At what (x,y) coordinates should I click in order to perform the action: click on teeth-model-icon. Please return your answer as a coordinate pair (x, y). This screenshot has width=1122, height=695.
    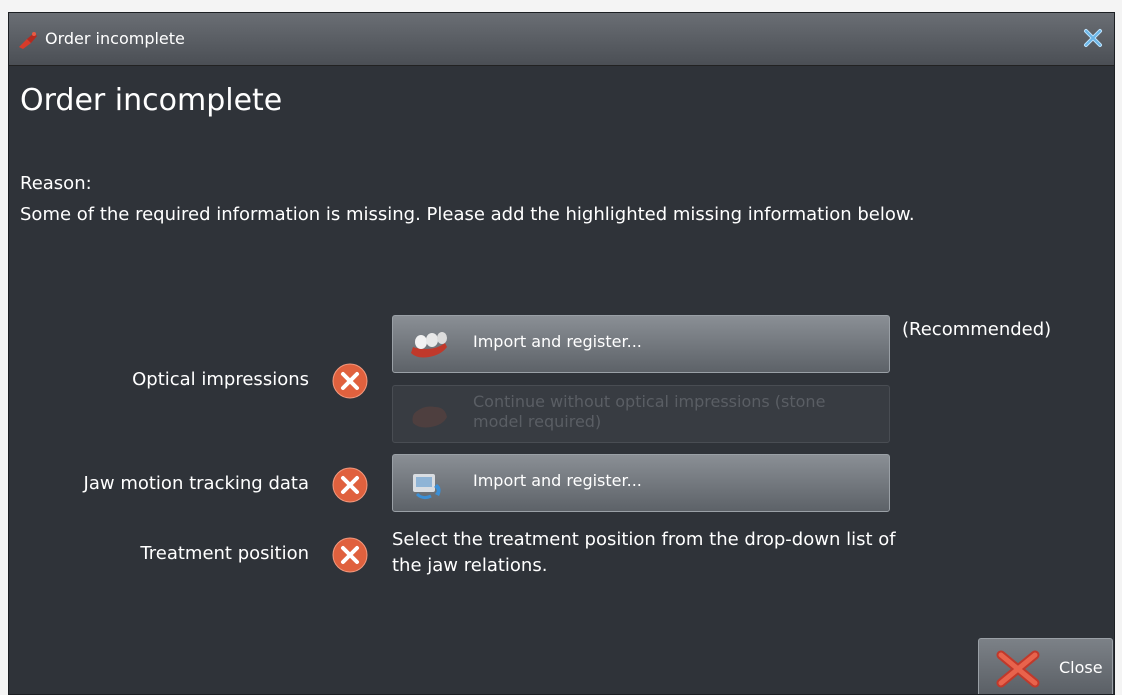
    Looking at the image, I should click on (429, 345).